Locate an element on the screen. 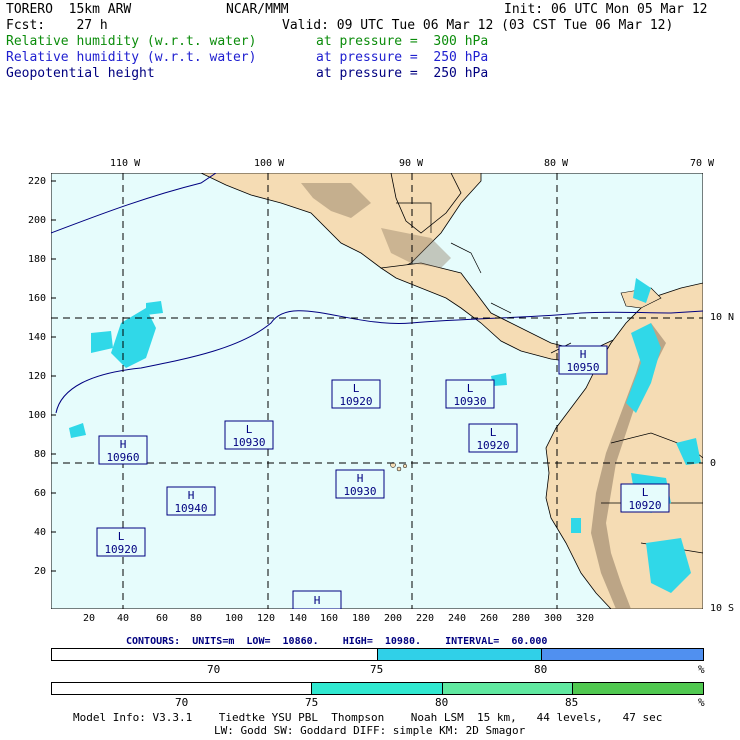 The height and width of the screenshot is (740, 740). x-tick: 160 is located at coordinates (329, 618).